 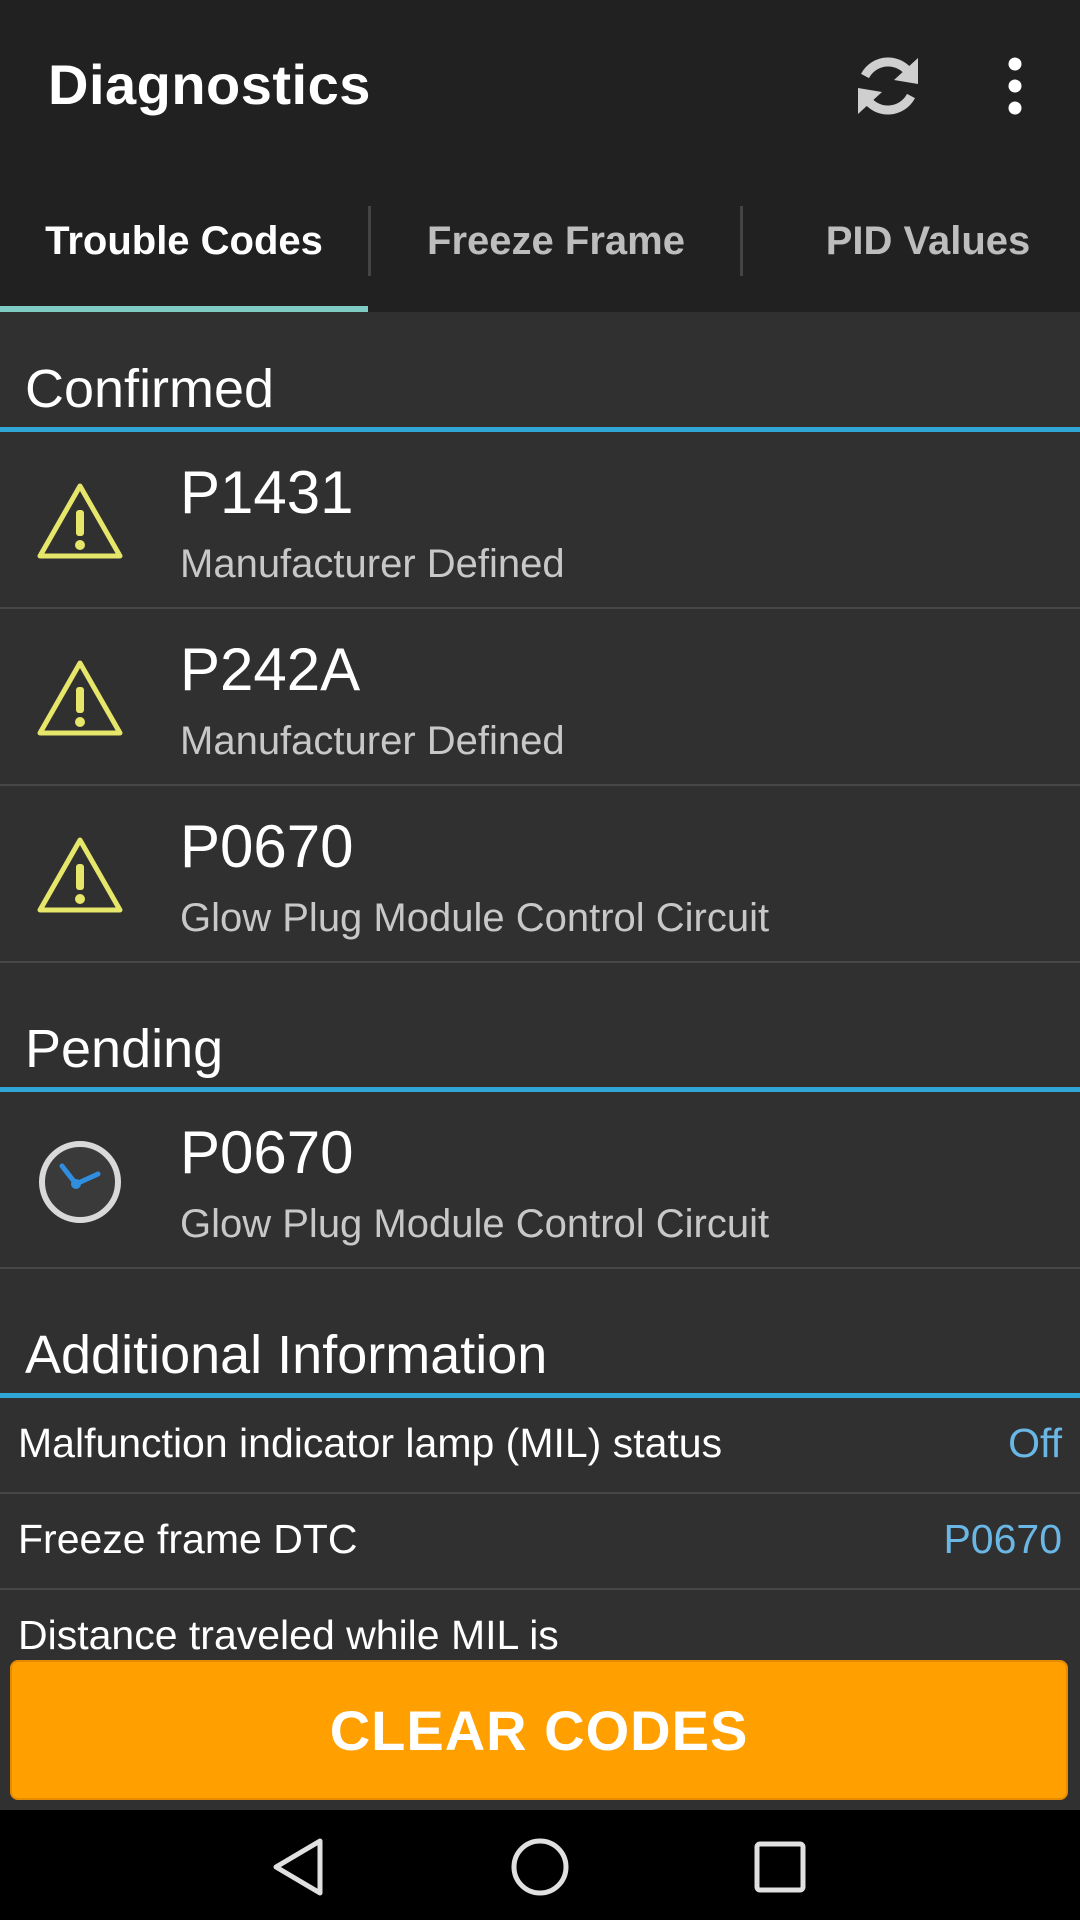 What do you see at coordinates (1035, 1443) in the screenshot?
I see `info-value: Off` at bounding box center [1035, 1443].